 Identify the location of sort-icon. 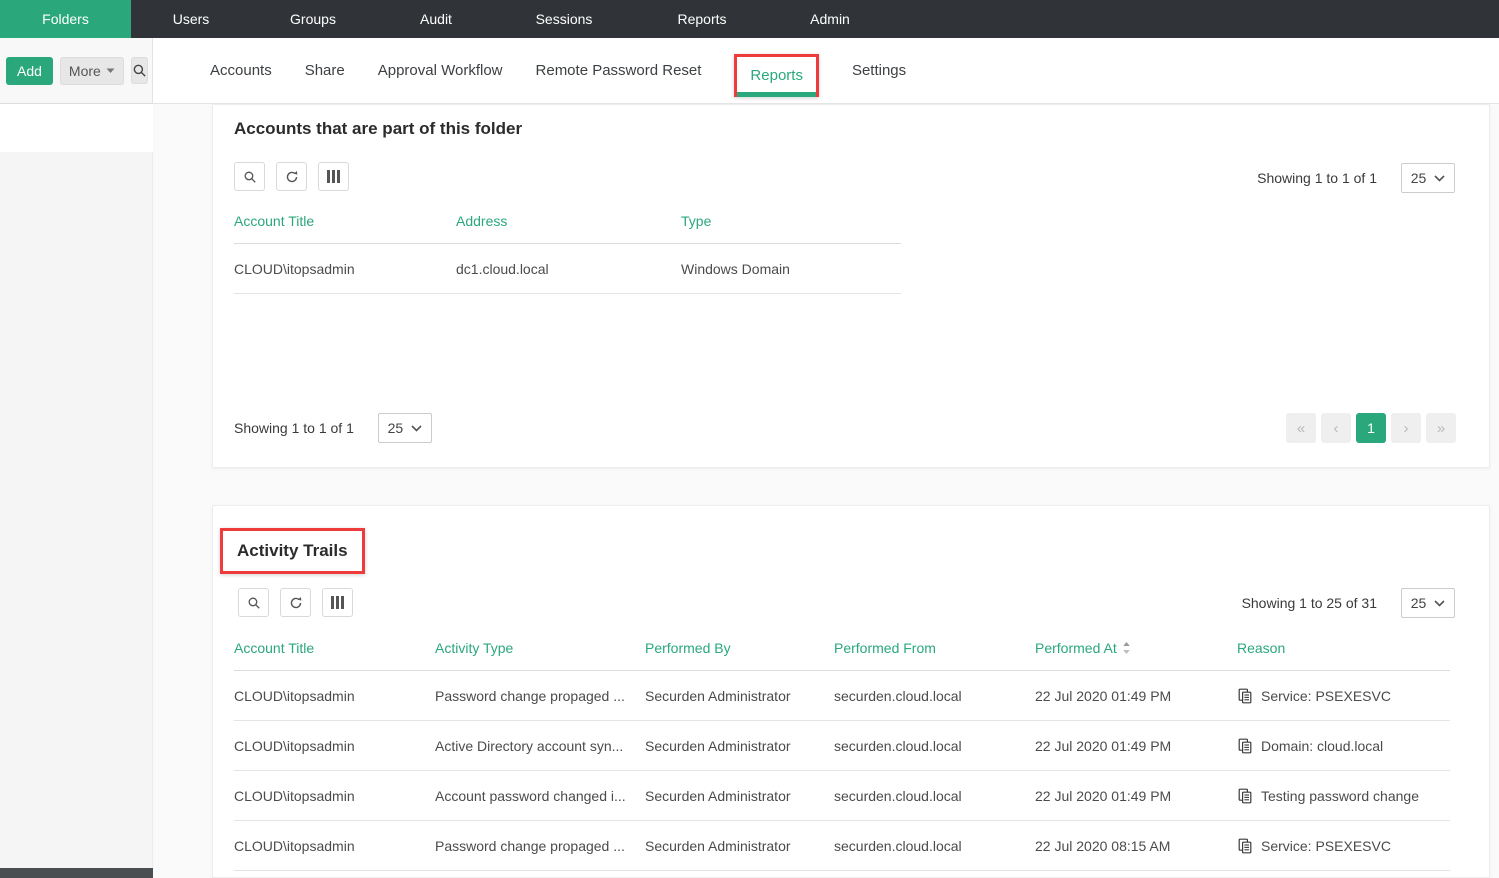
(1126, 648).